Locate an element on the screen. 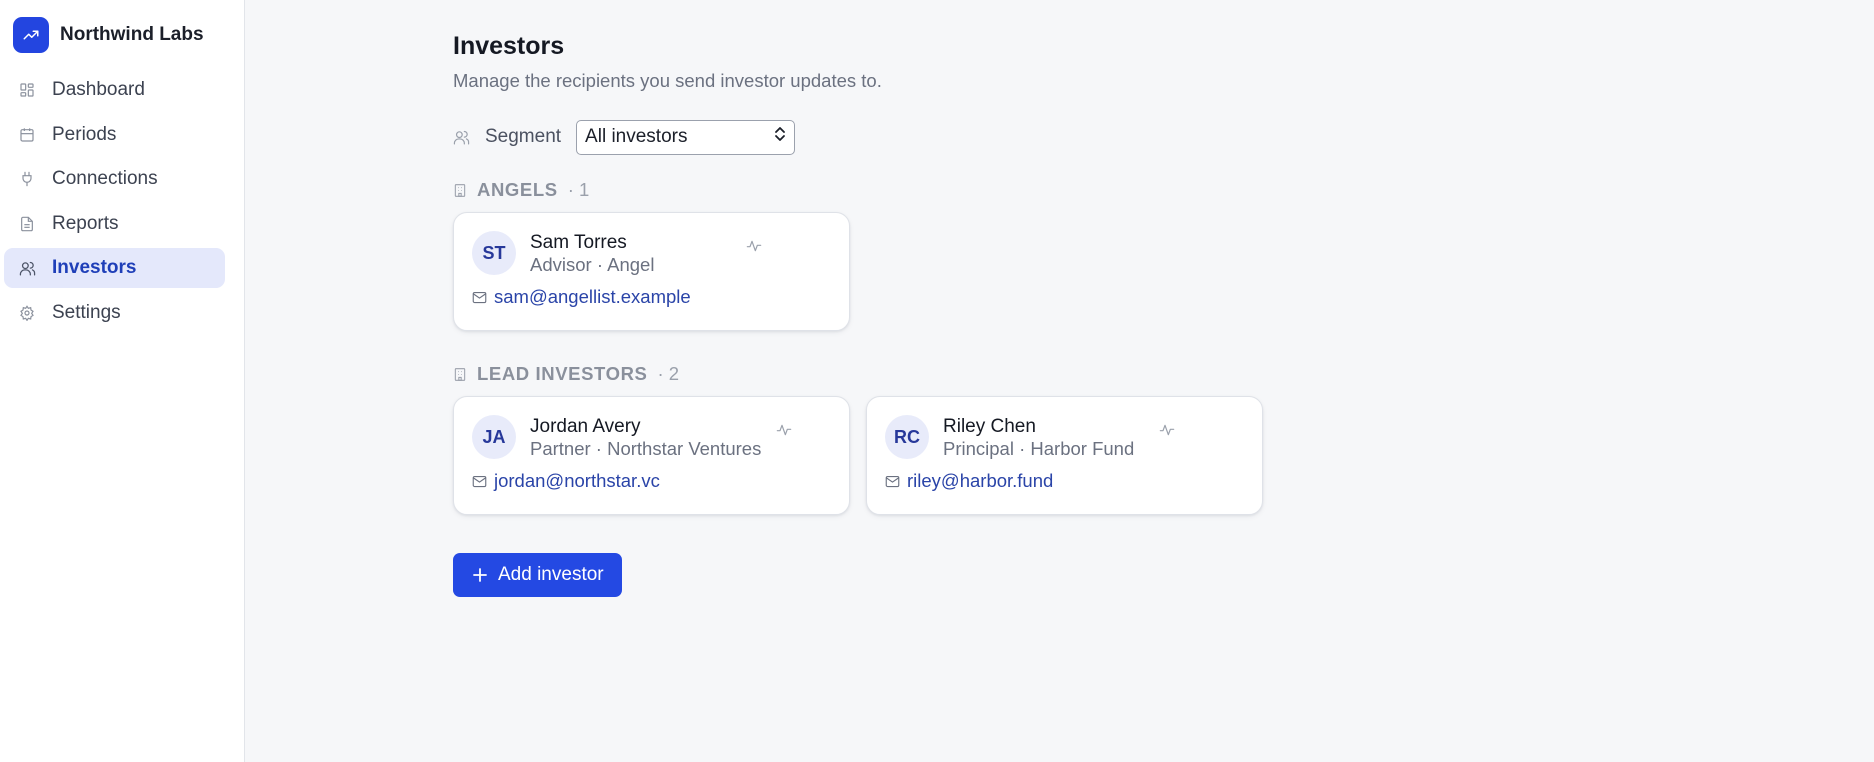 The height and width of the screenshot is (762, 1874). group-count: · 2 is located at coordinates (668, 373).